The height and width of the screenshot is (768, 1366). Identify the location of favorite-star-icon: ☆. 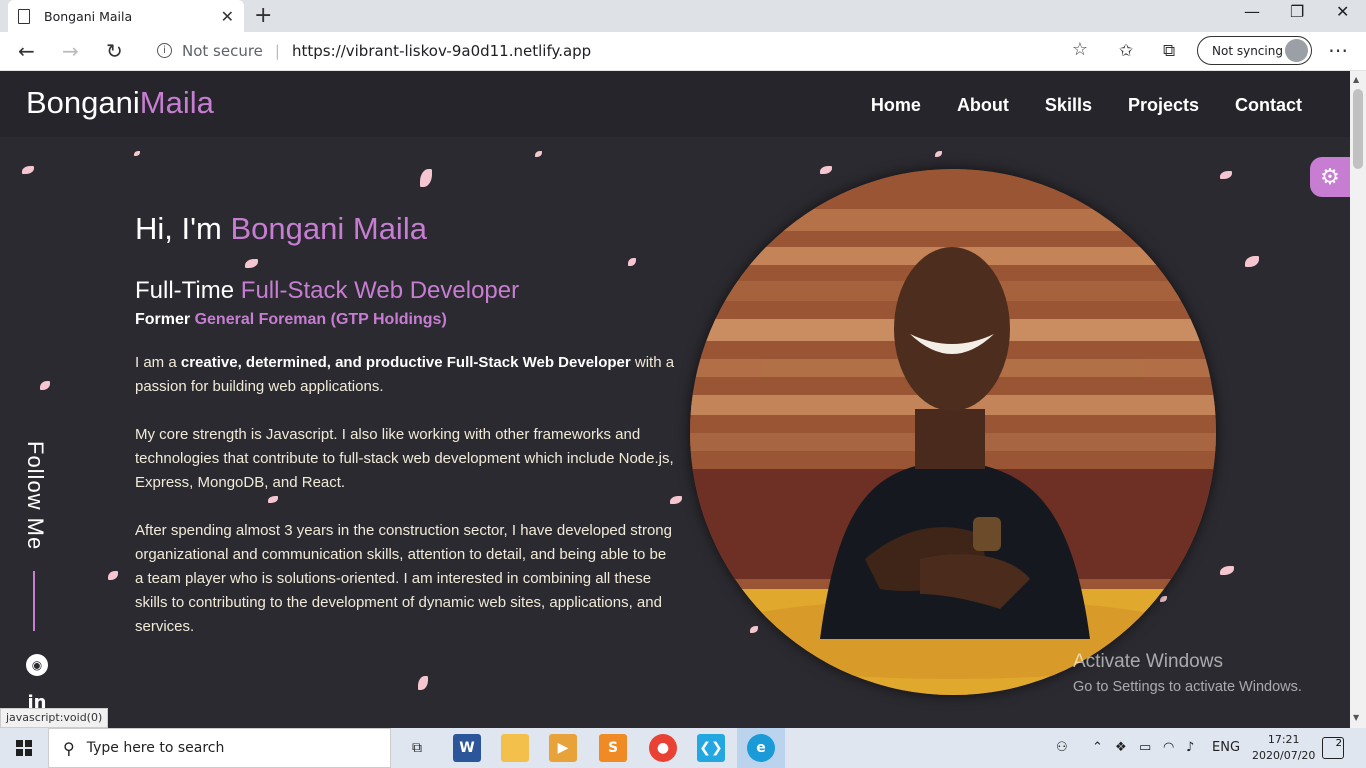
(1080, 49).